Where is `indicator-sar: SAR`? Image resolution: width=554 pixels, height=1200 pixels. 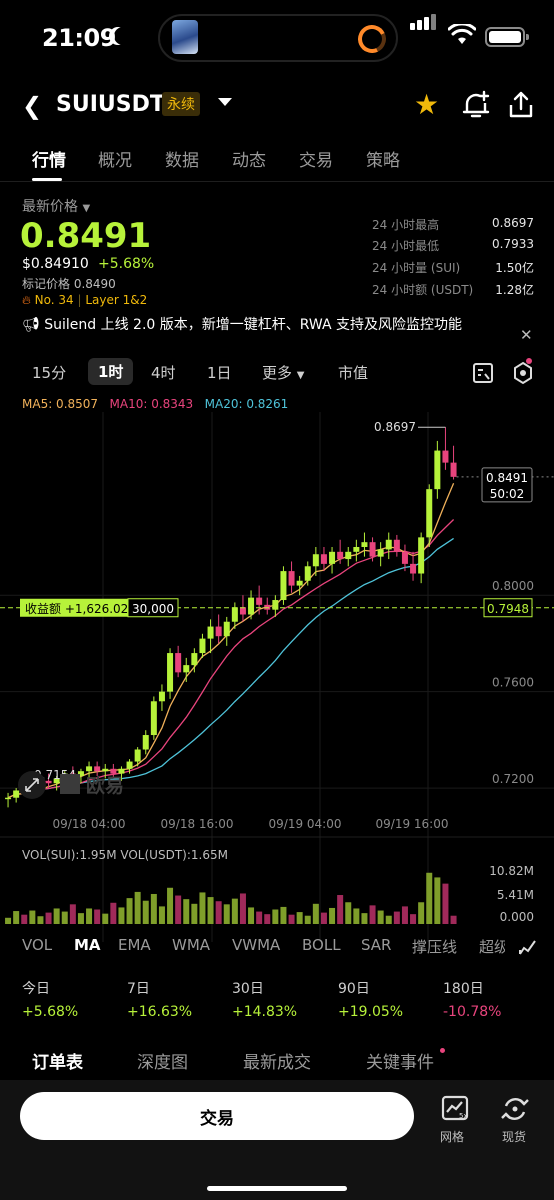
indicator-sar: SAR is located at coordinates (376, 945).